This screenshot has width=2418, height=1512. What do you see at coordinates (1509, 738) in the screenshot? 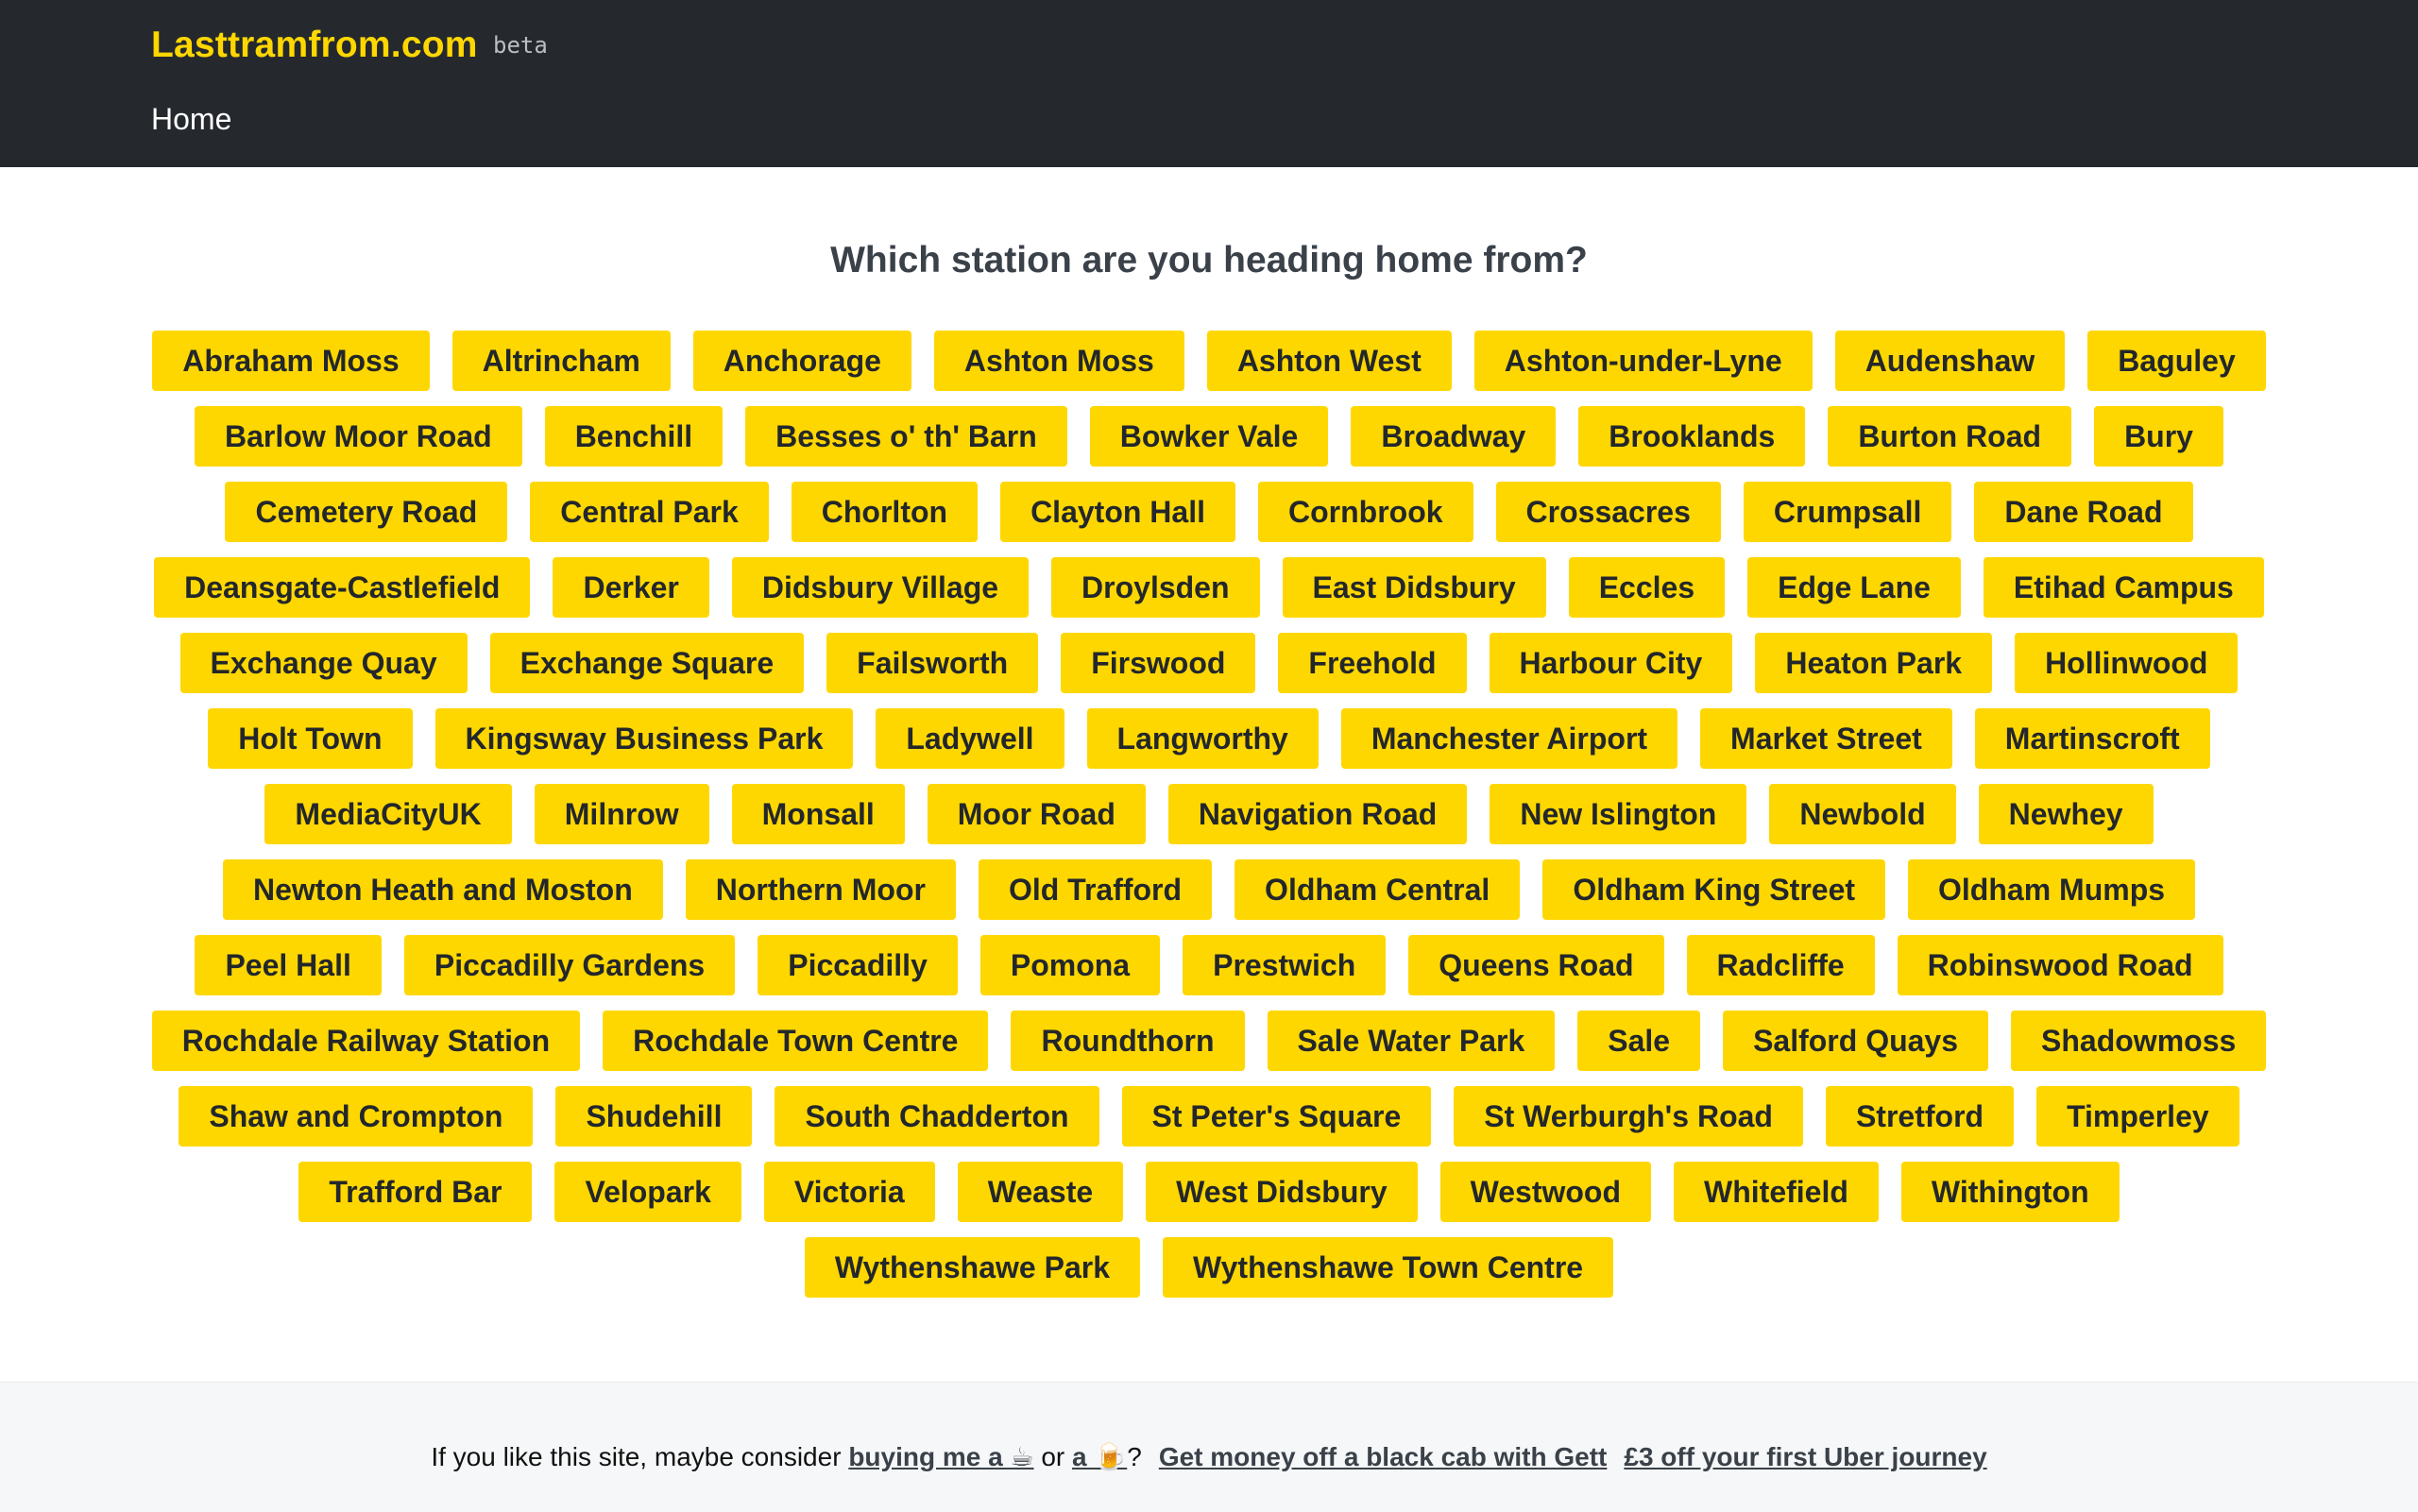
I see `station-button: Manchester Airport` at bounding box center [1509, 738].